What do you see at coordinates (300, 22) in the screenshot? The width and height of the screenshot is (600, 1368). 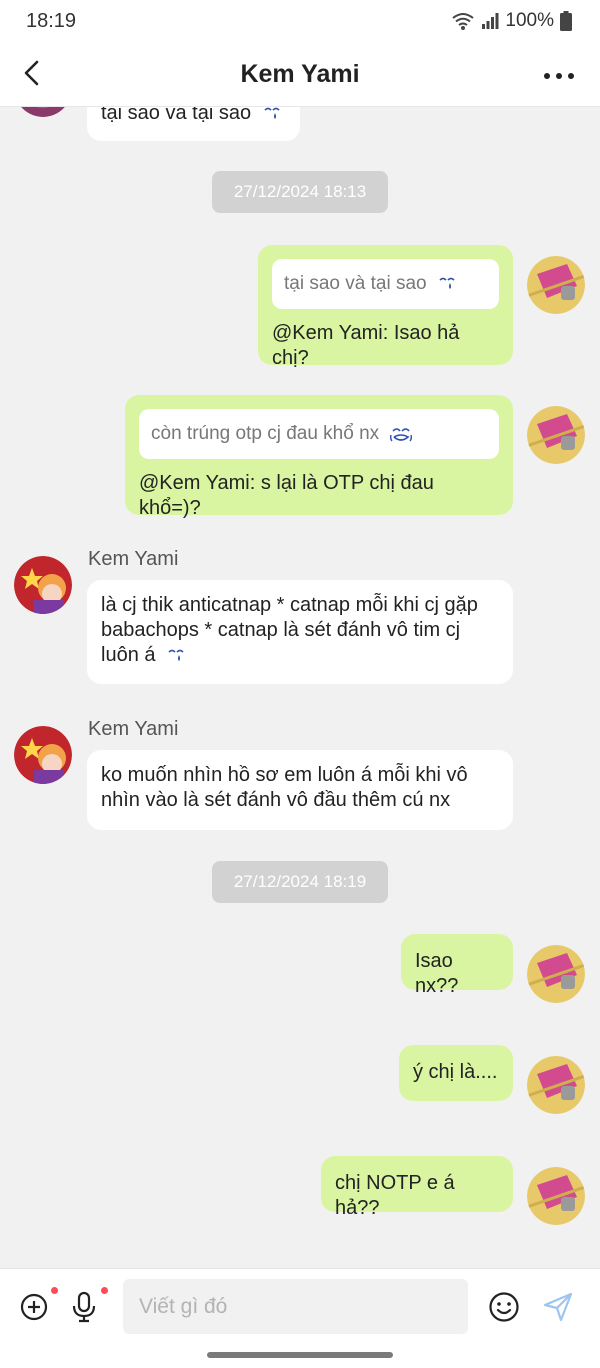 I see `status-bar: 18:19 100%` at bounding box center [300, 22].